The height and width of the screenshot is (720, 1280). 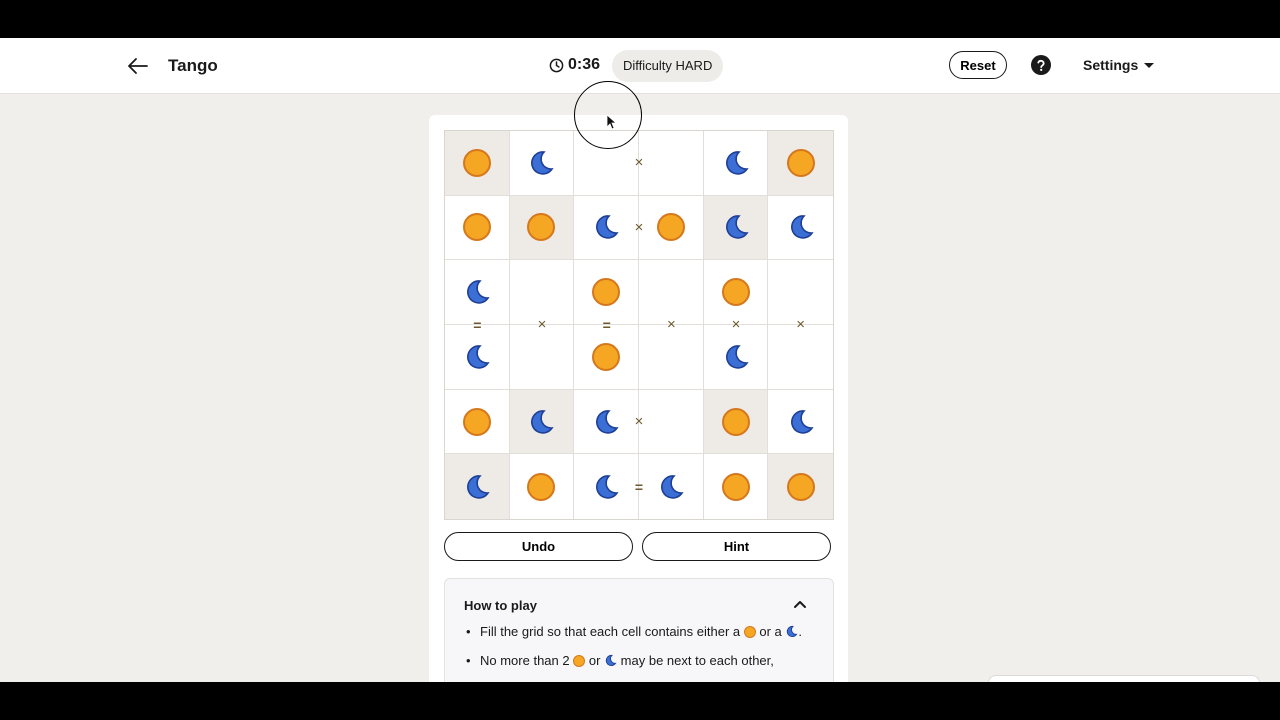 I want to click on clock-icon, so click(x=556, y=65).